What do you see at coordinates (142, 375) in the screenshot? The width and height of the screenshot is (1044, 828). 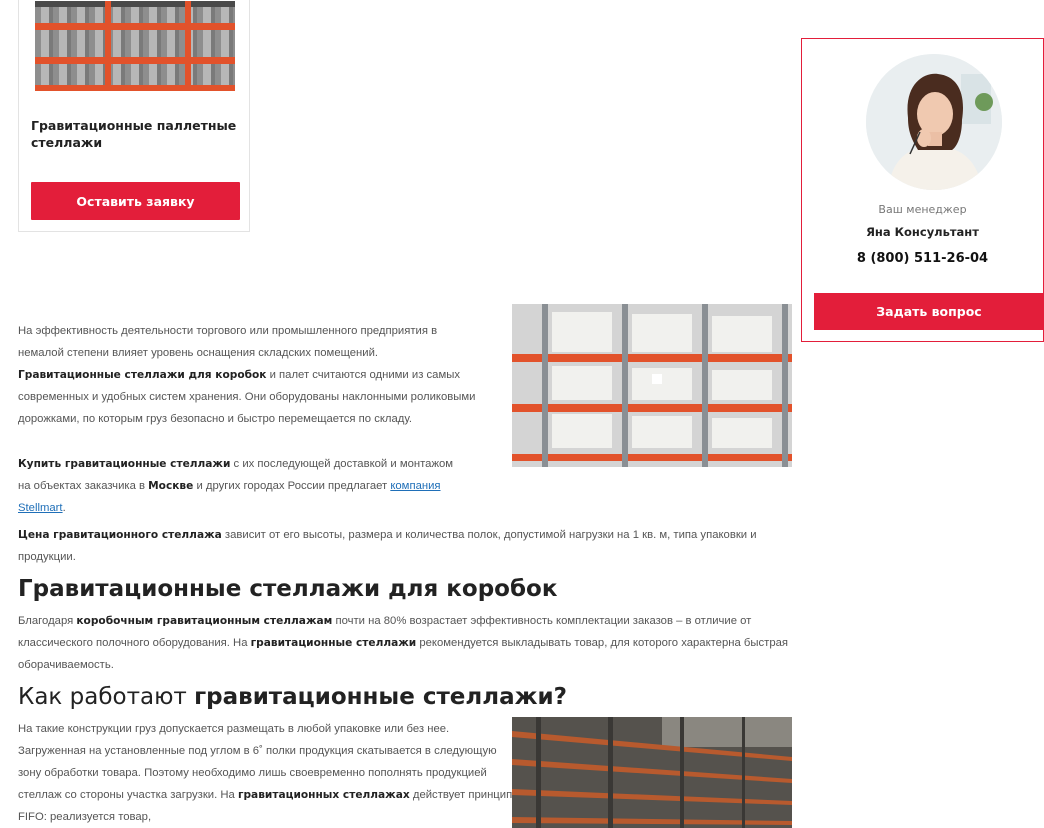 I see `bold-text: Гравитационные стеллажи для коробок` at bounding box center [142, 375].